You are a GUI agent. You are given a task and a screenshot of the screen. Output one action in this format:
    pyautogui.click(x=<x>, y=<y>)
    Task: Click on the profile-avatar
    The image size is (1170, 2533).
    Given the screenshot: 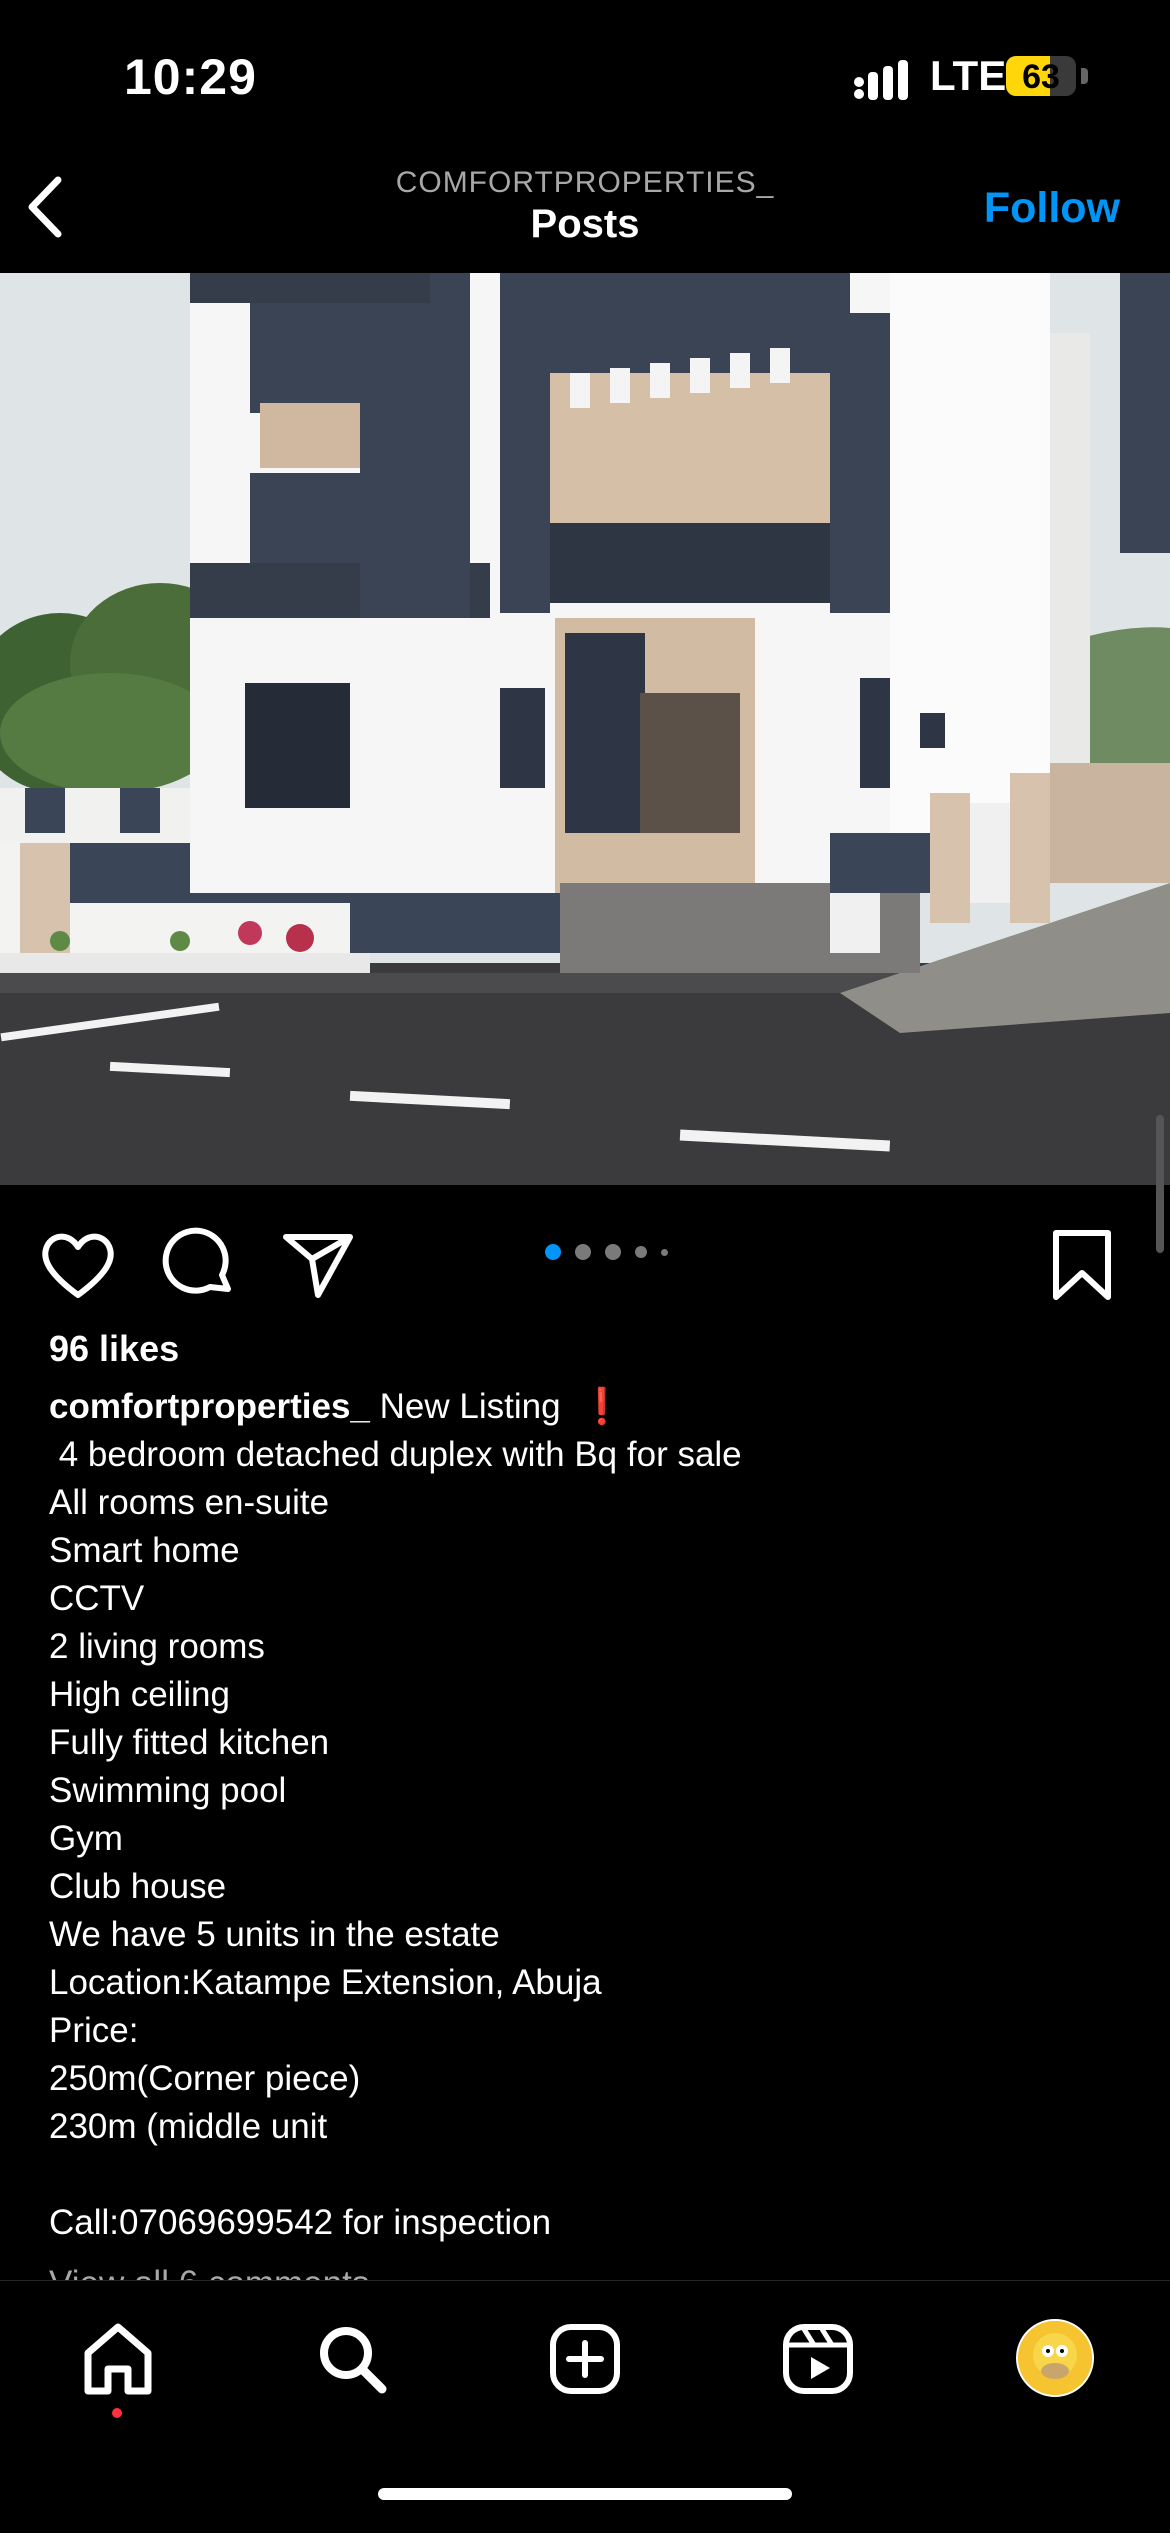 What is the action you would take?
    pyautogui.click(x=1055, y=2358)
    